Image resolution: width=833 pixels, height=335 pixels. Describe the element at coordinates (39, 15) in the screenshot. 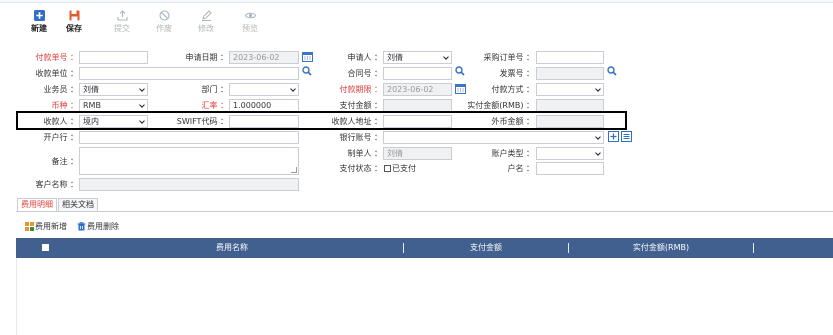

I see `plus-square-icon` at that location.